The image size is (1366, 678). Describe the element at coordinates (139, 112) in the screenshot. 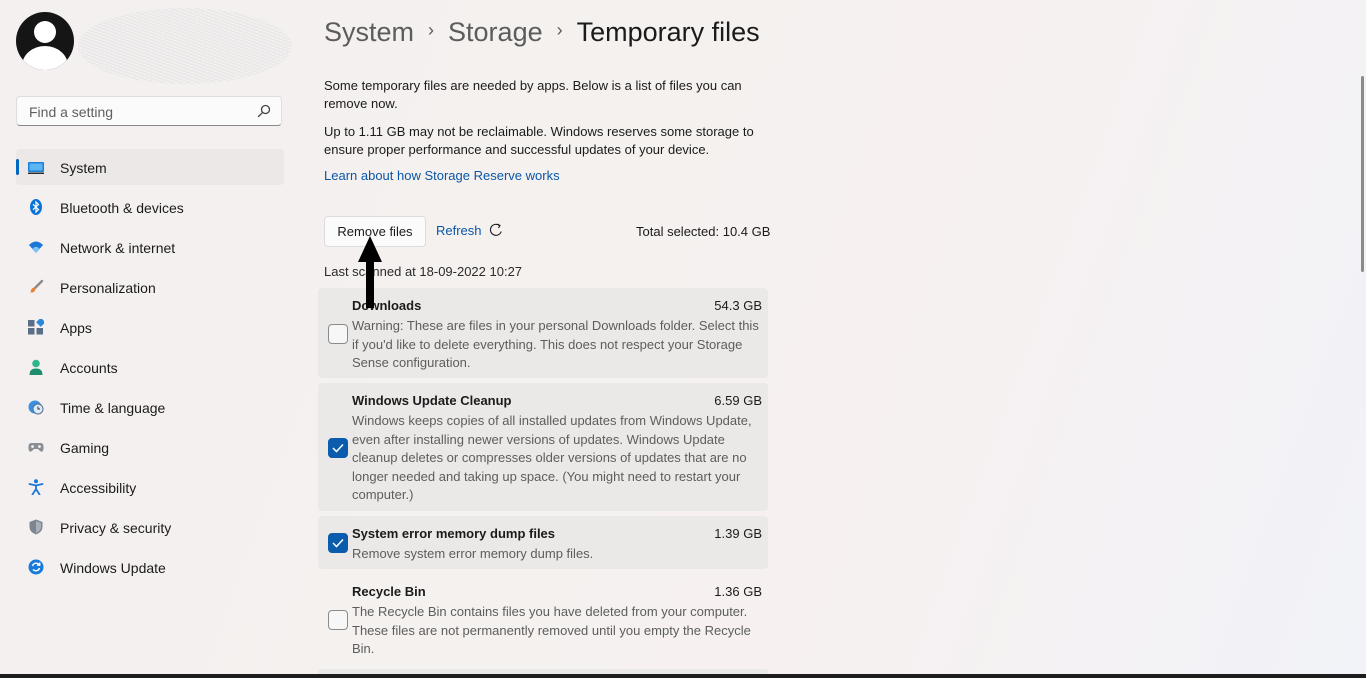

I see `search-input` at that location.